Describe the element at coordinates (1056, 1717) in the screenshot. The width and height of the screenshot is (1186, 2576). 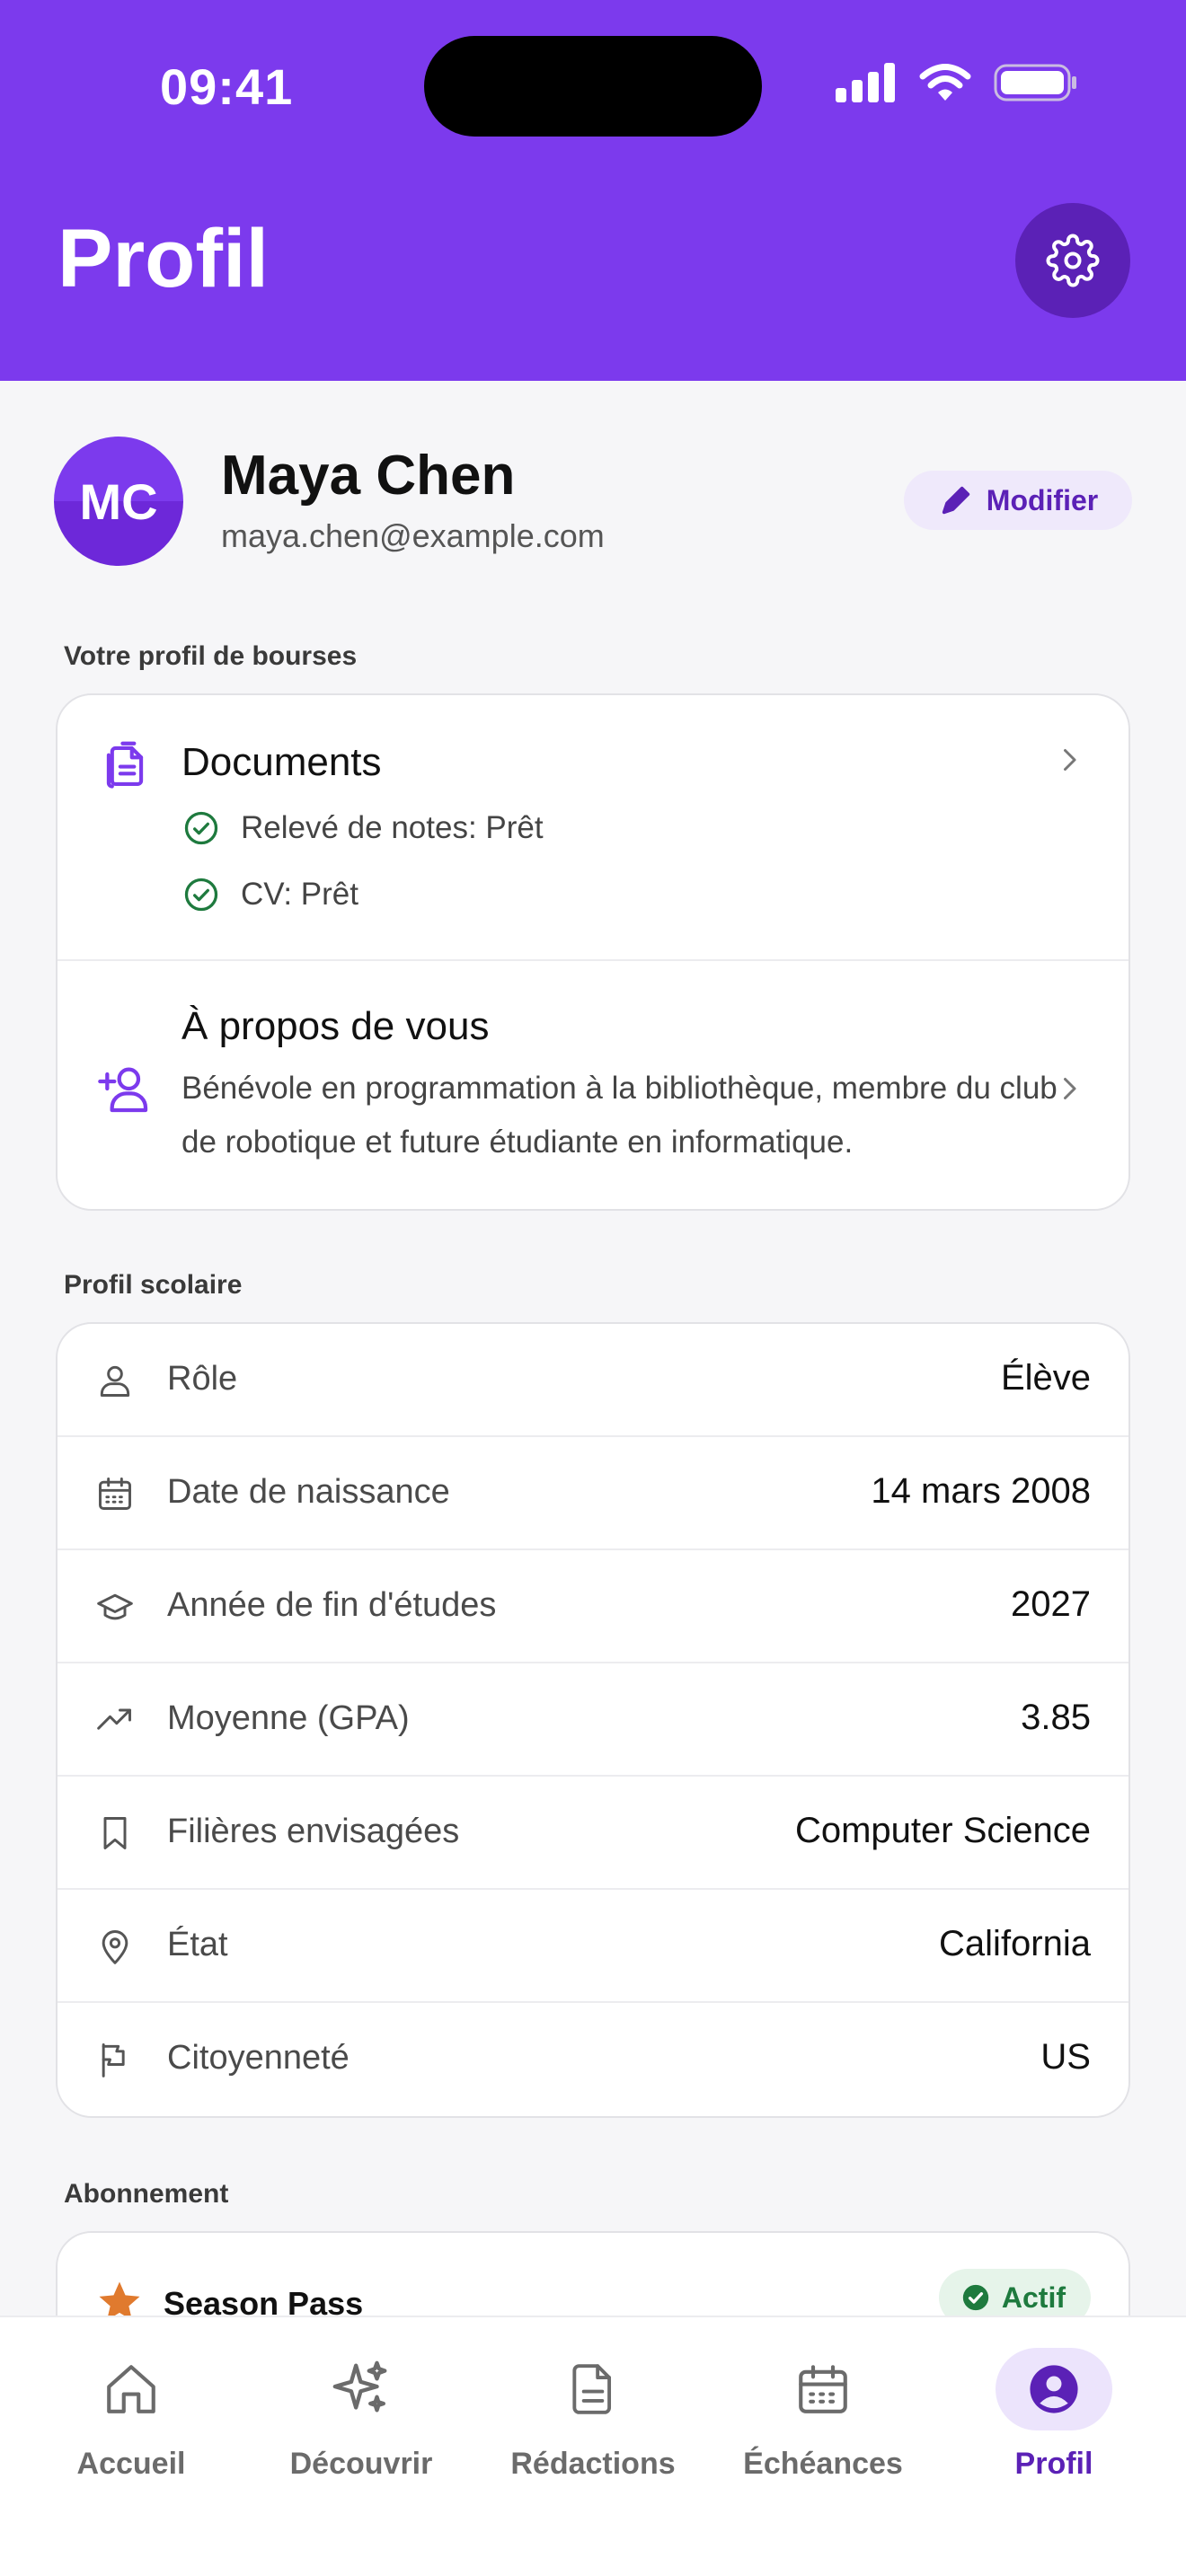
I see `info-value: 3.85` at that location.